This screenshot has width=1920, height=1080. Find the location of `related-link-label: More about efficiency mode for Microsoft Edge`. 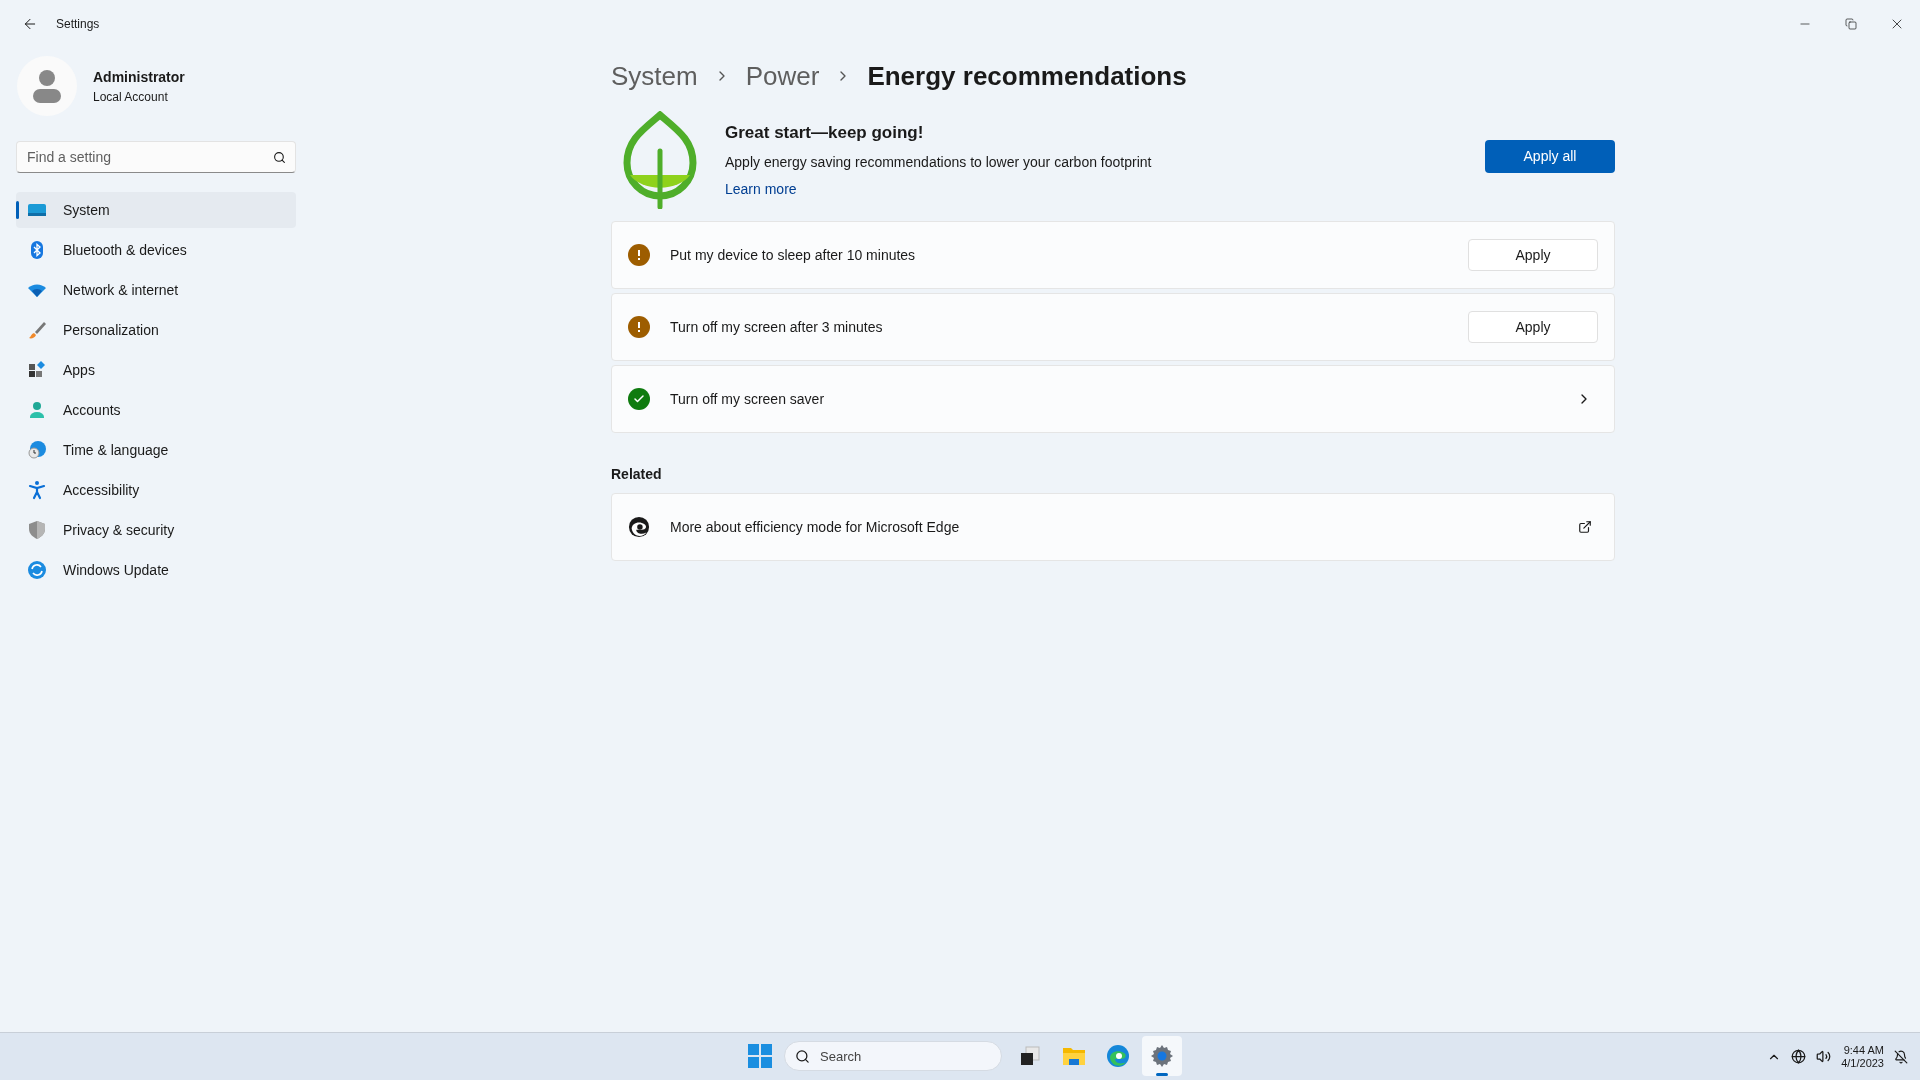

related-link-label: More about efficiency mode for Microsoft Edge is located at coordinates (815, 527).